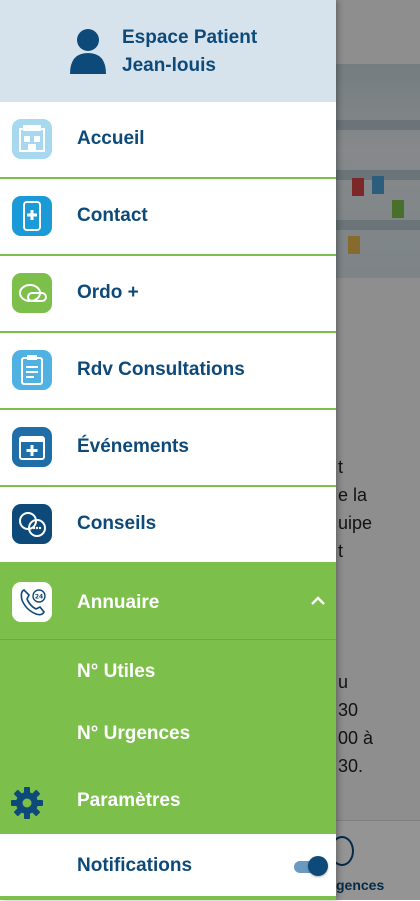 This screenshot has width=420, height=901. I want to click on menu-item-label: Contact, so click(112, 215).